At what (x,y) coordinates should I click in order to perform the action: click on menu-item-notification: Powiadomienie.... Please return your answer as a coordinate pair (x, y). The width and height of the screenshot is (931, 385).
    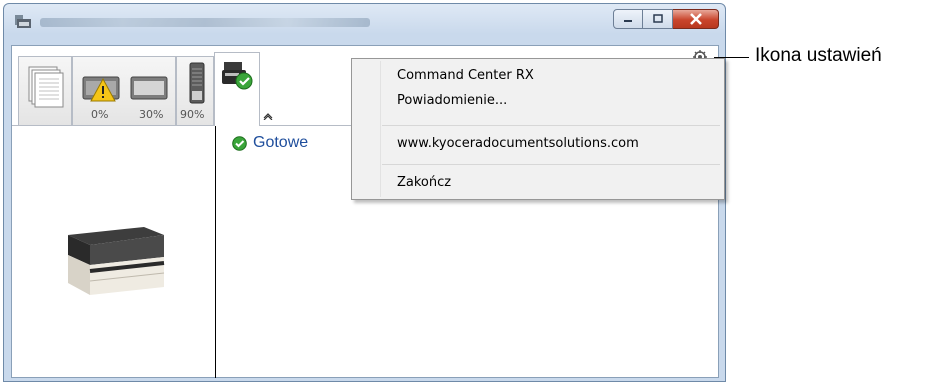
    Looking at the image, I should click on (452, 100).